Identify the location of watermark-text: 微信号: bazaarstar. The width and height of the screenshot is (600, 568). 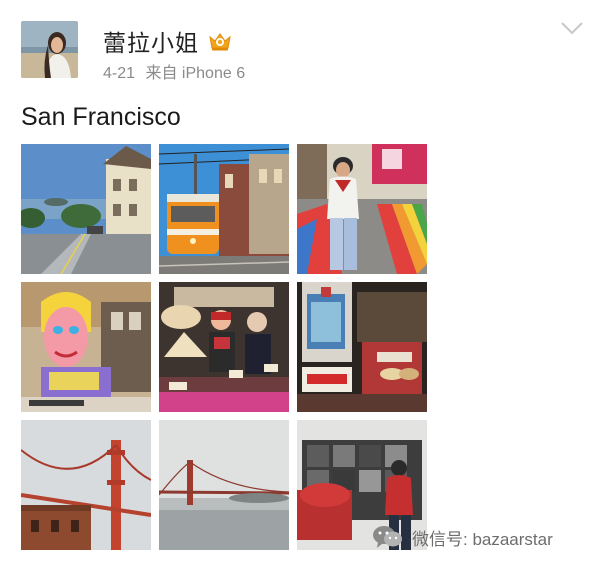
(482, 539).